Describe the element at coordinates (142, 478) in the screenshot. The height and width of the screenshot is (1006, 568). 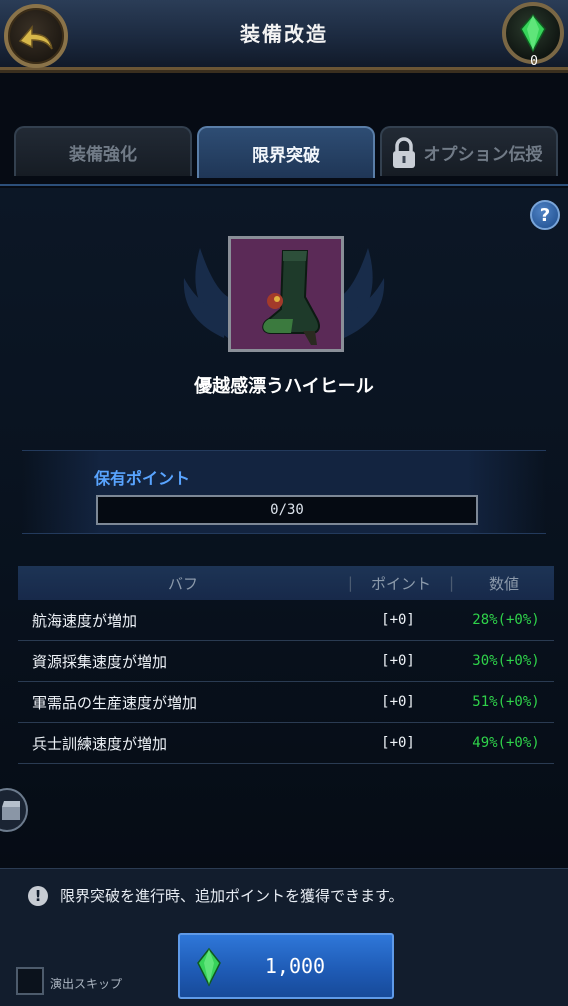
I see `points-label: 保有ポイント` at that location.